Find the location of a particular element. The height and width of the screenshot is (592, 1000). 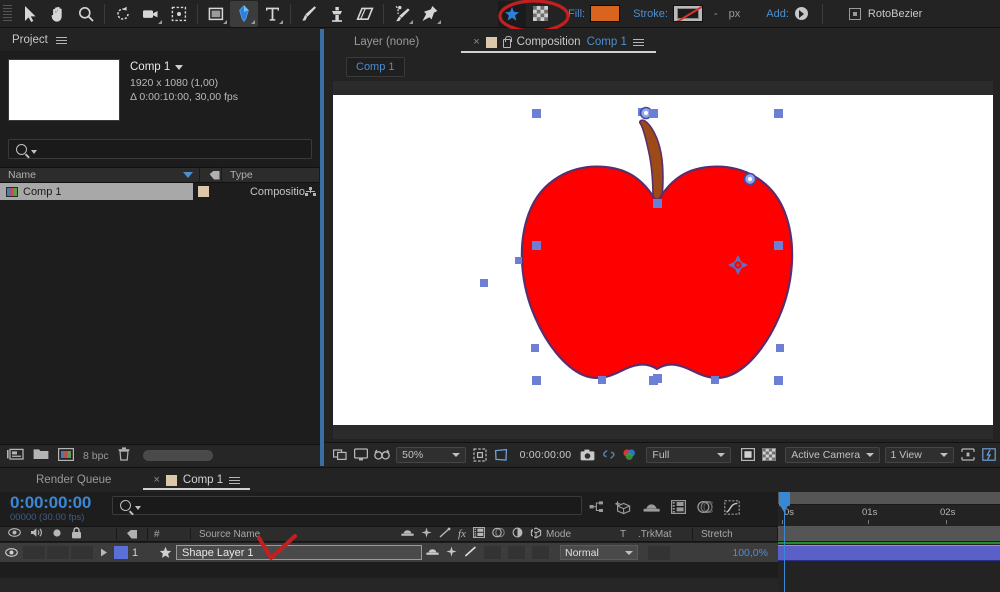

timeline-panel-menu-icon is located at coordinates (235, 480).